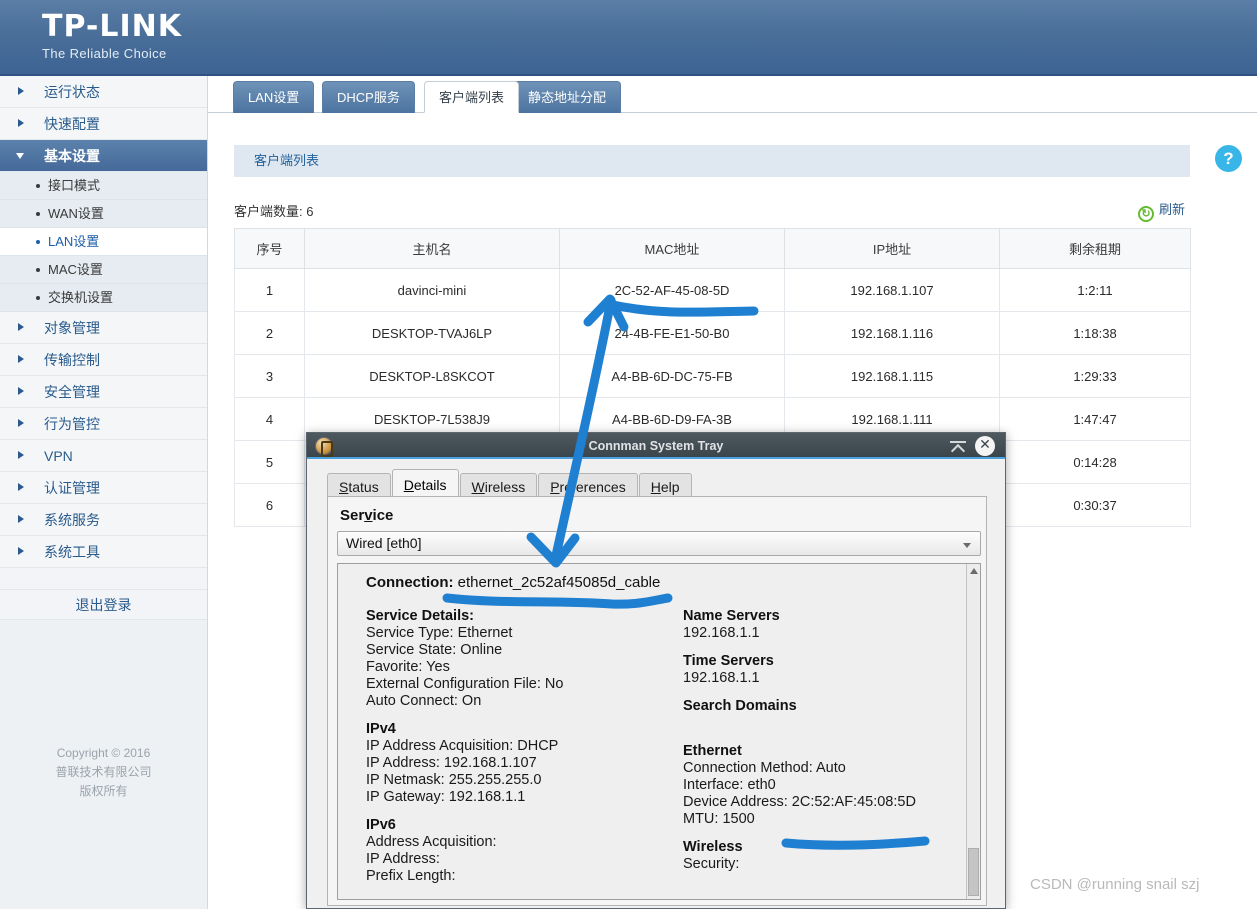  I want to click on sidebar-item-label: 行为管控, so click(72, 424).